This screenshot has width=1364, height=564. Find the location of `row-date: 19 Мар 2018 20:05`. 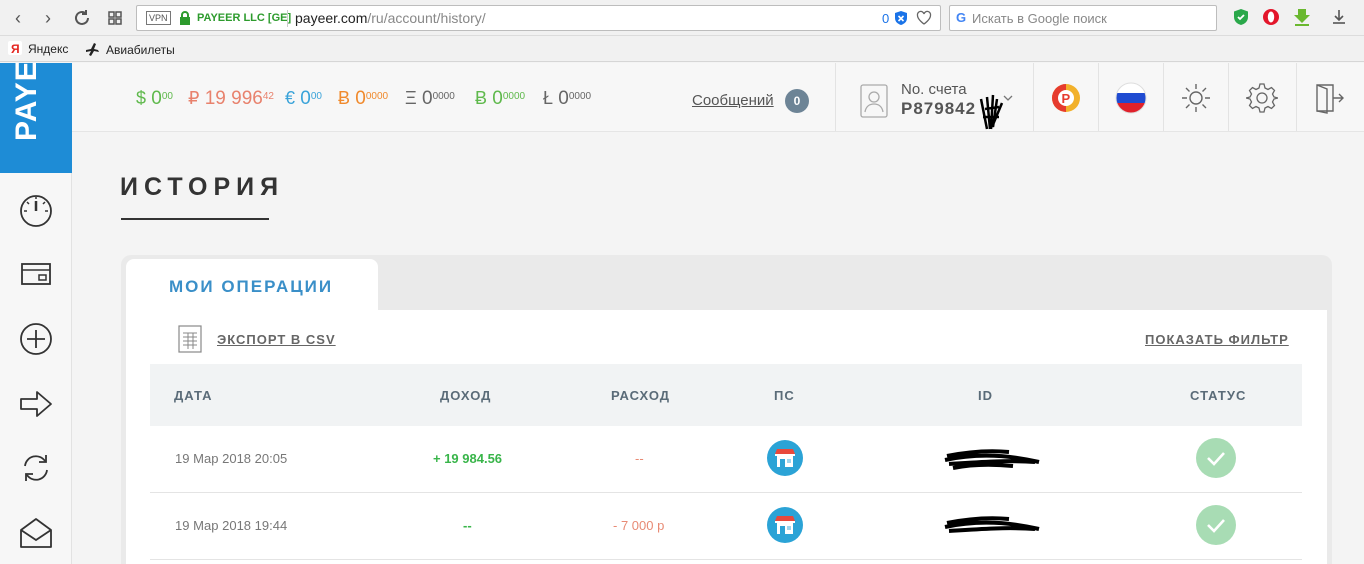

row-date: 19 Мар 2018 20:05 is located at coordinates (231, 458).